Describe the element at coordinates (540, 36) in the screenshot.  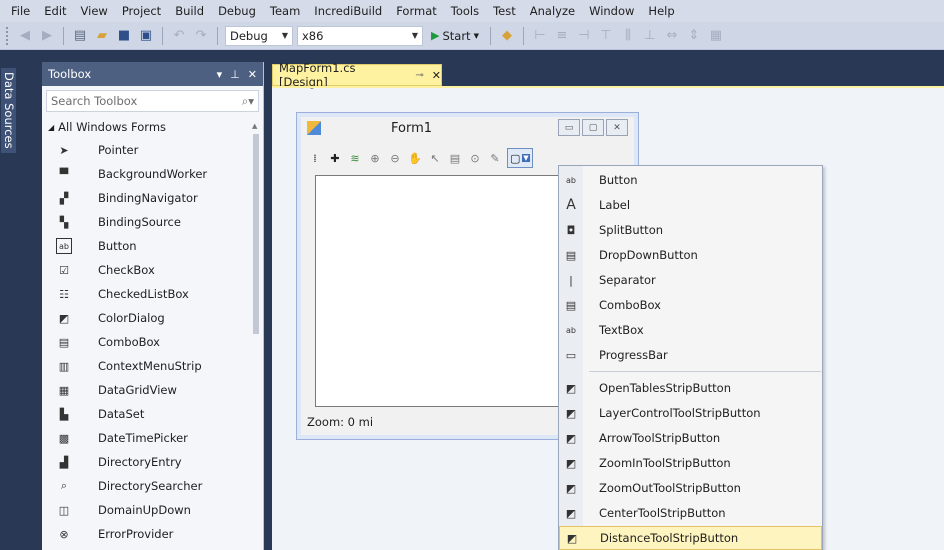
I see `align-lefts-icon: ⊢` at that location.